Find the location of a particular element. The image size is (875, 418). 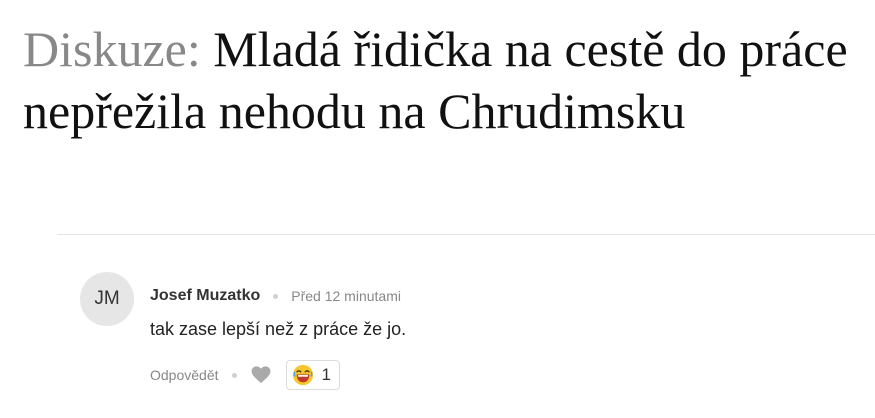

divider is located at coordinates (466, 234).